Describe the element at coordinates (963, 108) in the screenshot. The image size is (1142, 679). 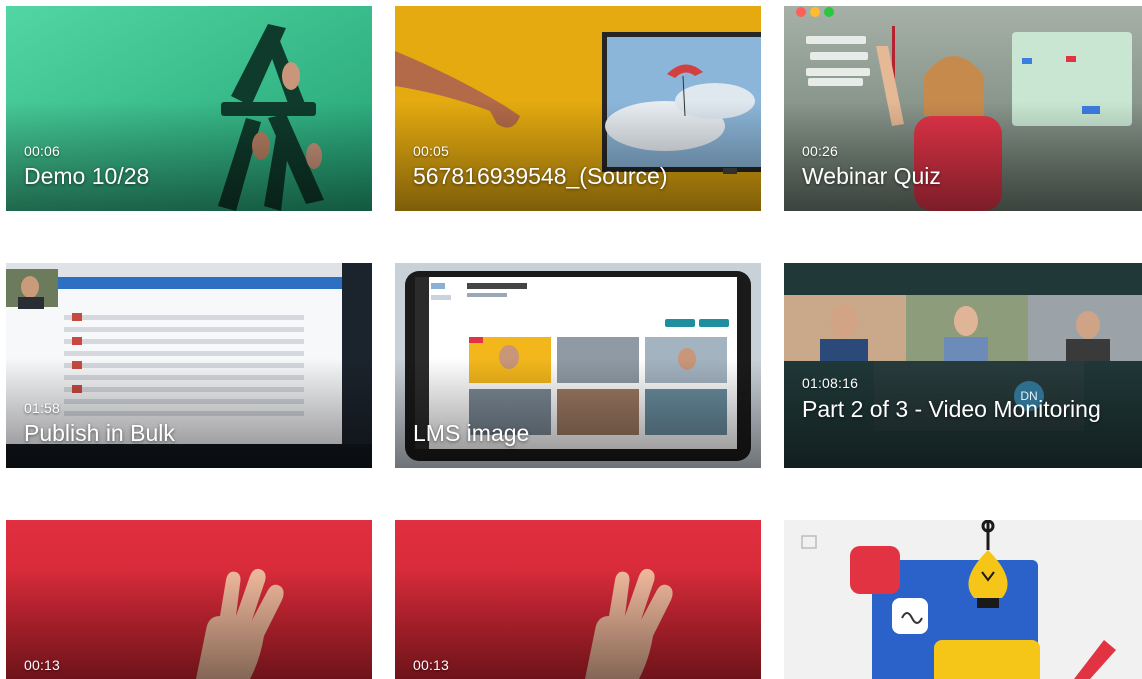
I see `media-card: 00:26 Webinar Quiz` at that location.